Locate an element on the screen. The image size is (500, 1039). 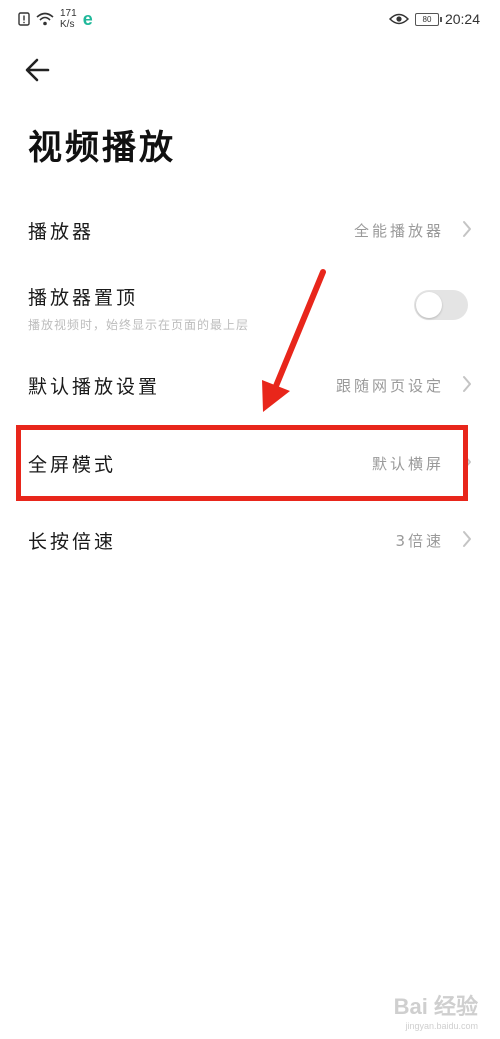
status-right: 80 20:24 is located at coordinates (434, 19).